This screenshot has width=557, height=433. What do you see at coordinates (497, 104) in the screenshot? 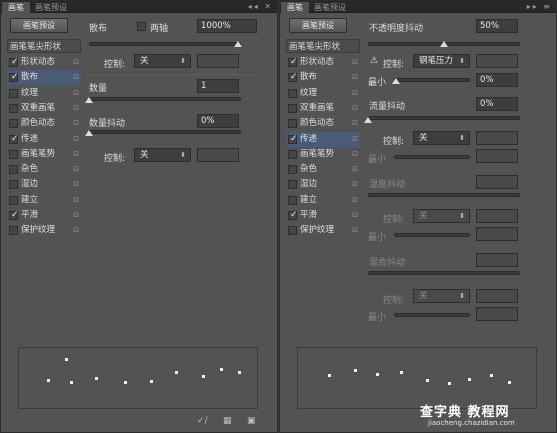
I see `flow-jitter-field: 0%` at bounding box center [497, 104].